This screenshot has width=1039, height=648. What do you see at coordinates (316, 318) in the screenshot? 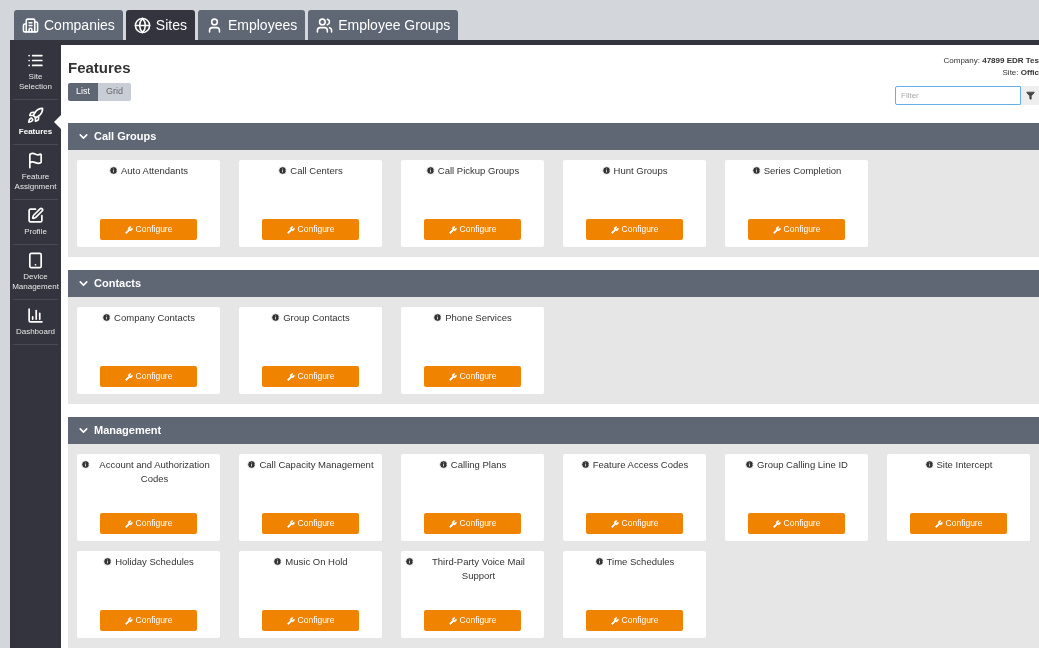
I see `feature-title: Group Contacts` at bounding box center [316, 318].